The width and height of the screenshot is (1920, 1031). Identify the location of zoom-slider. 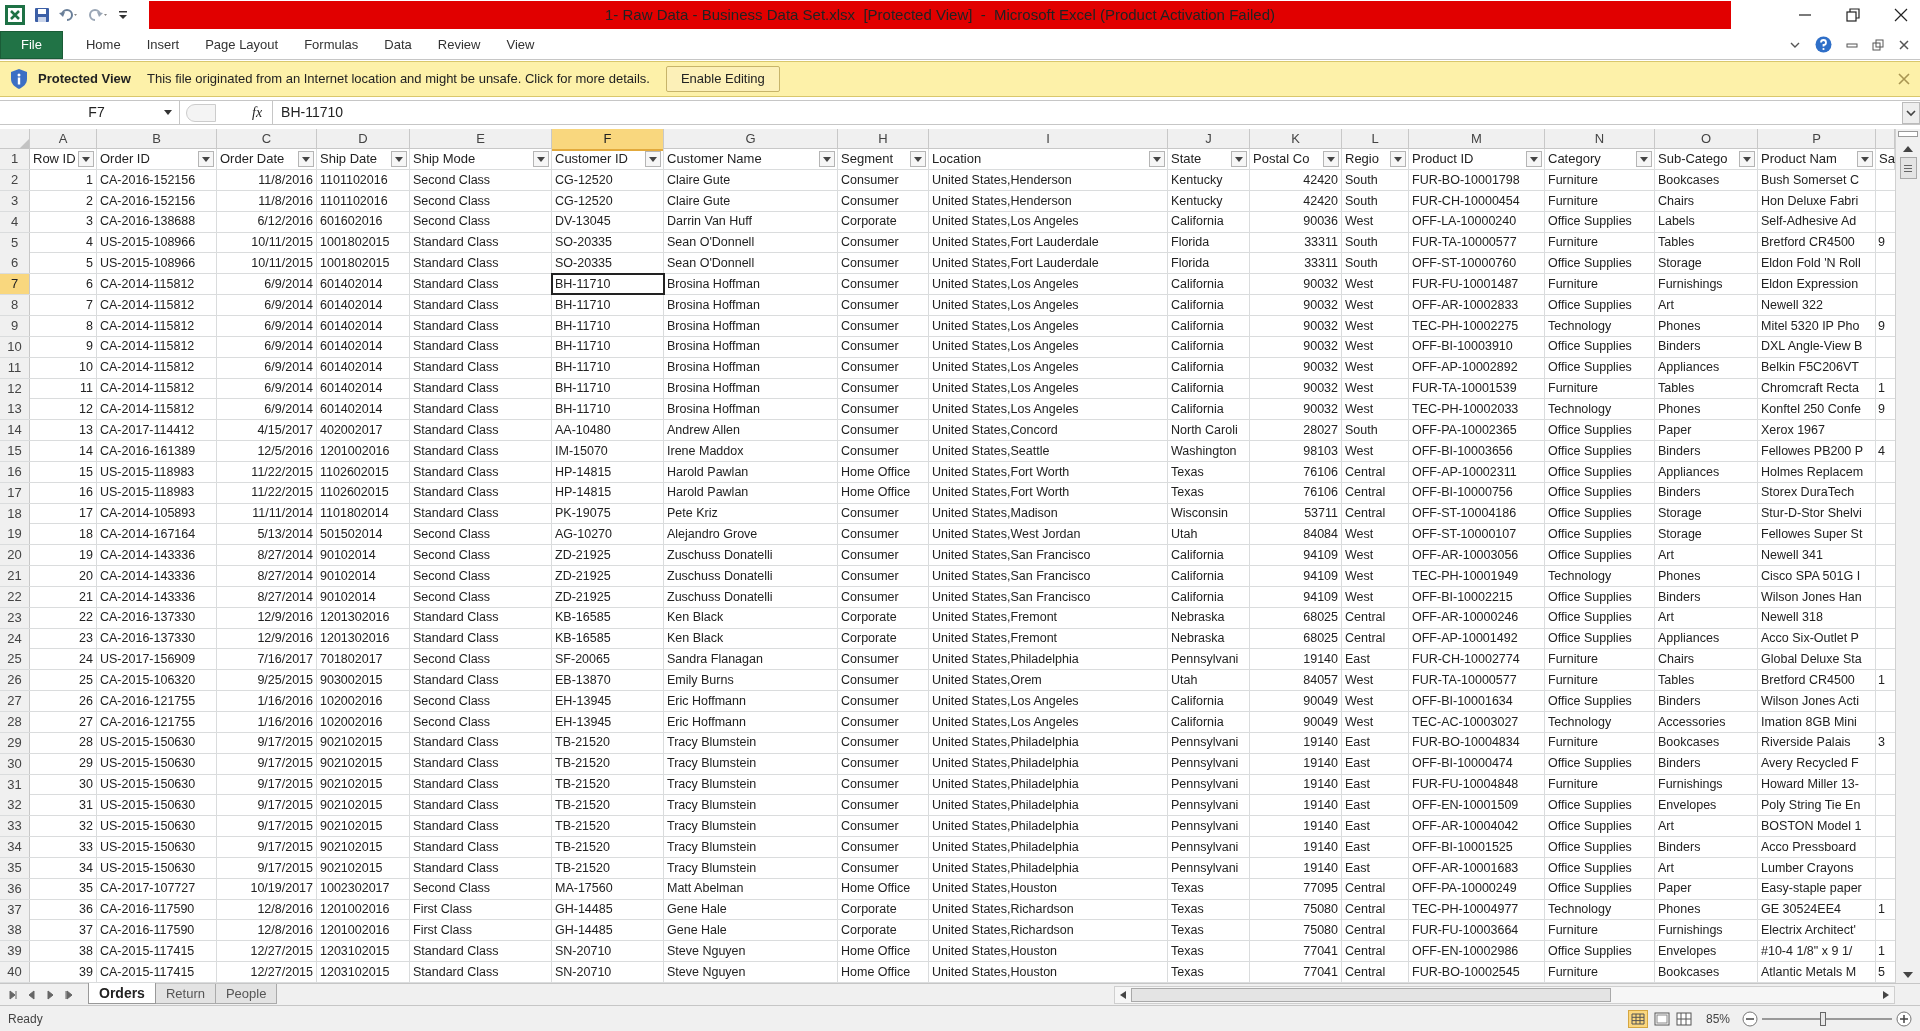
(1823, 1018).